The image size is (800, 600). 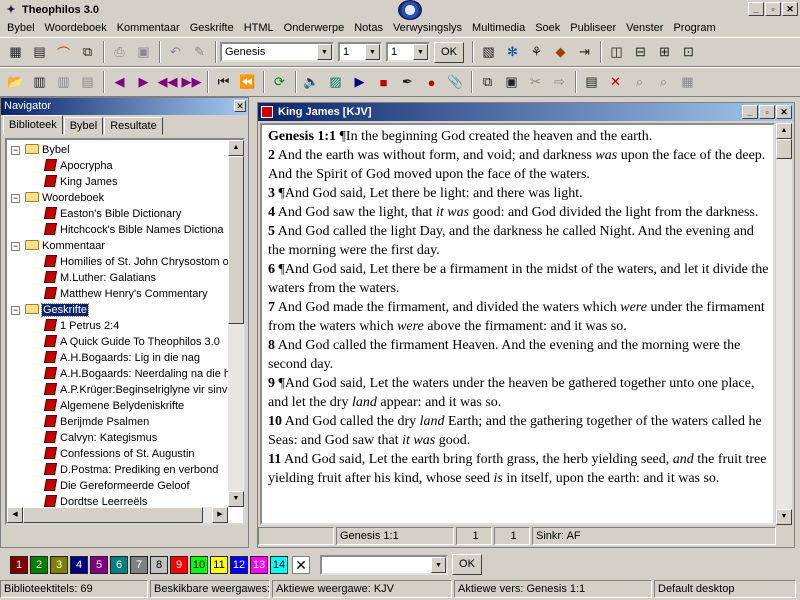 What do you see at coordinates (100, 438) in the screenshot?
I see `tree-node: Calvyn: Kategismus` at bounding box center [100, 438].